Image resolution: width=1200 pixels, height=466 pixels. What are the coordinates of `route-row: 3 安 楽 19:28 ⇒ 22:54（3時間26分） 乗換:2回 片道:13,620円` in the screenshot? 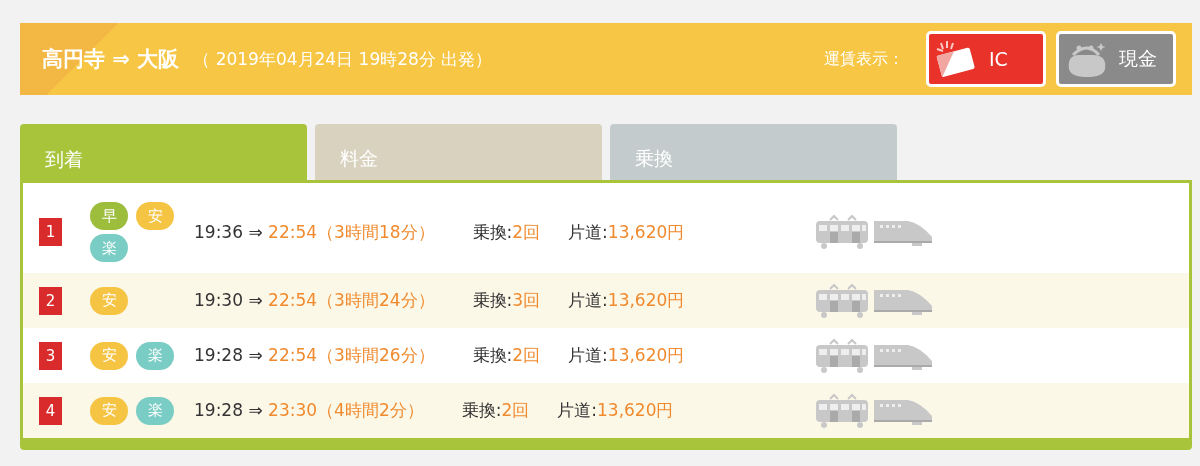 It's located at (606, 355).